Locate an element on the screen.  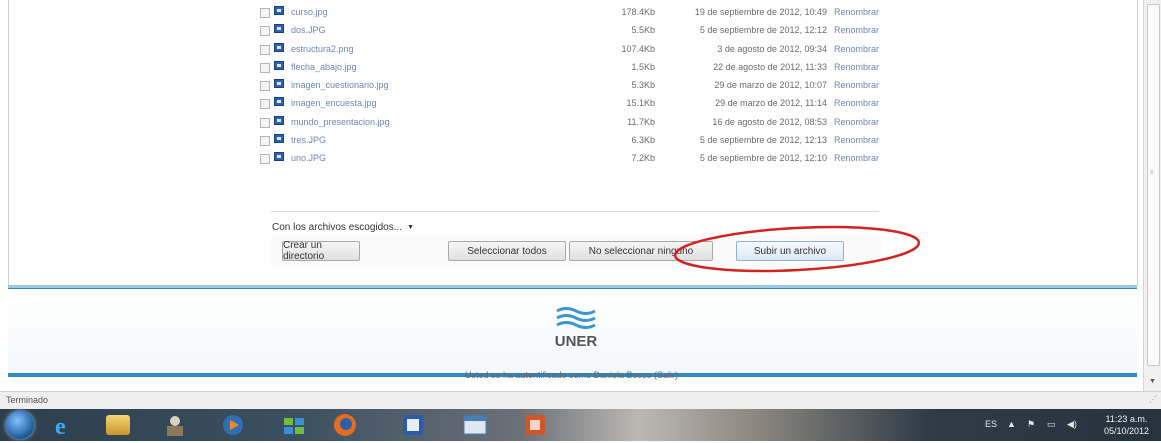
action-center-flag-icon: ⚑ is located at coordinates (1031, 424).